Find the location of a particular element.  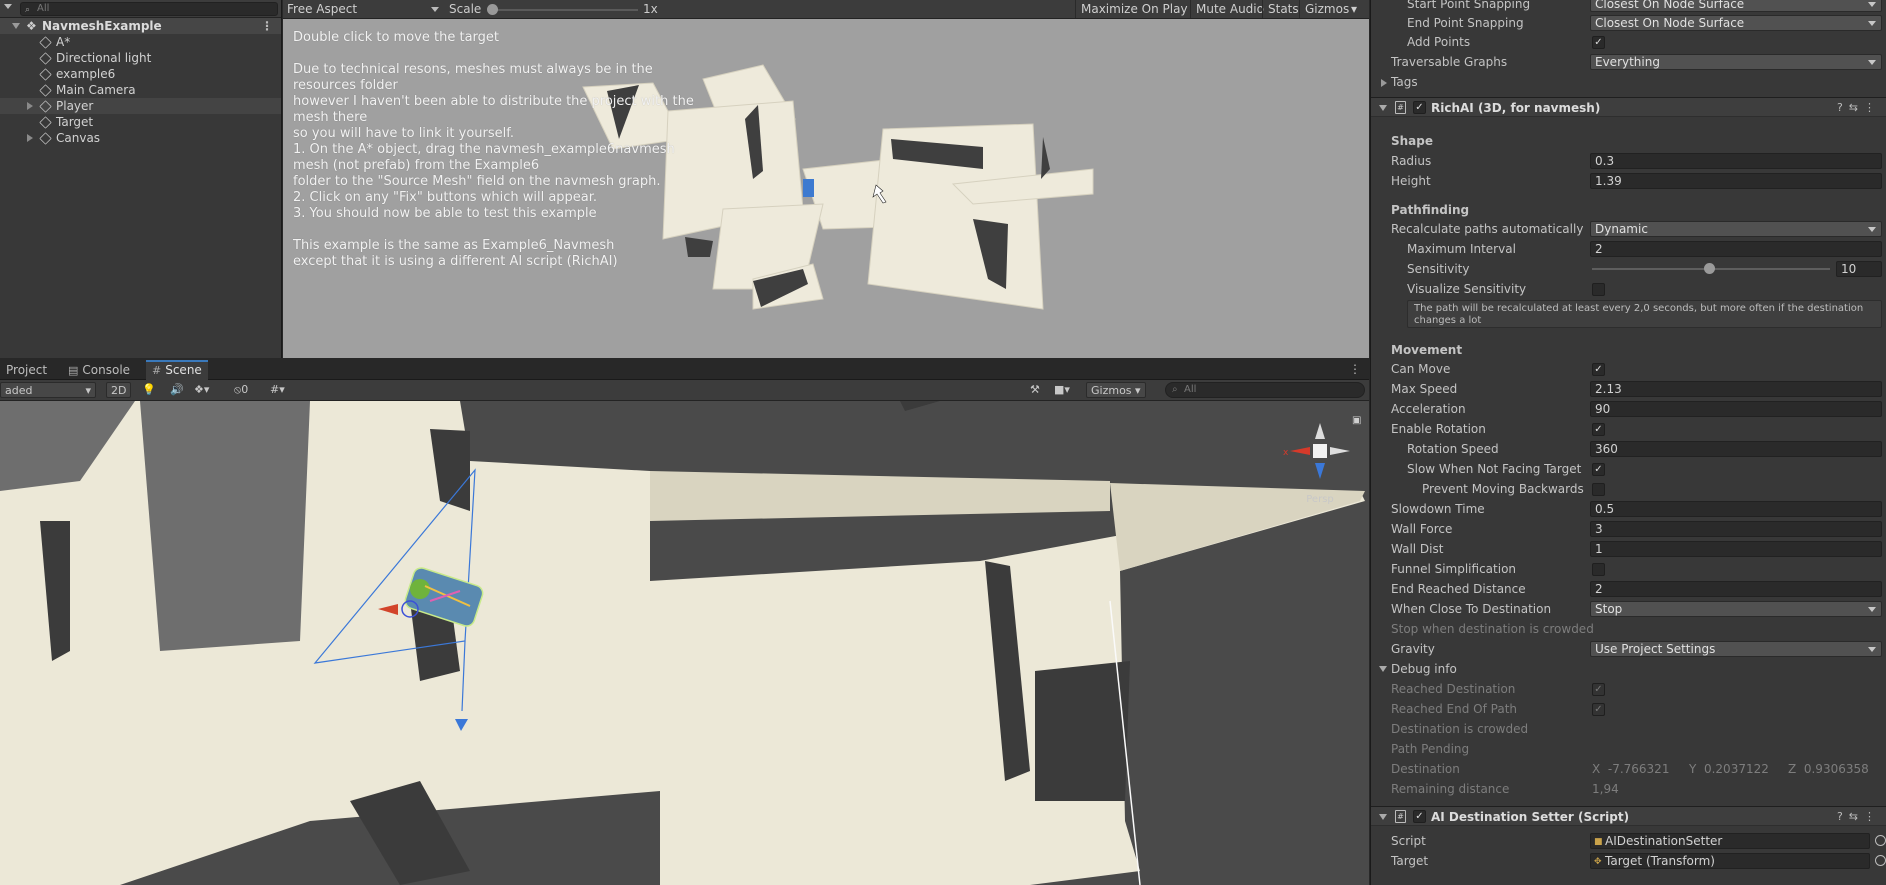

hierarchy-scene-row: ❖ NavmeshExample ⋮ is located at coordinates (140, 26).